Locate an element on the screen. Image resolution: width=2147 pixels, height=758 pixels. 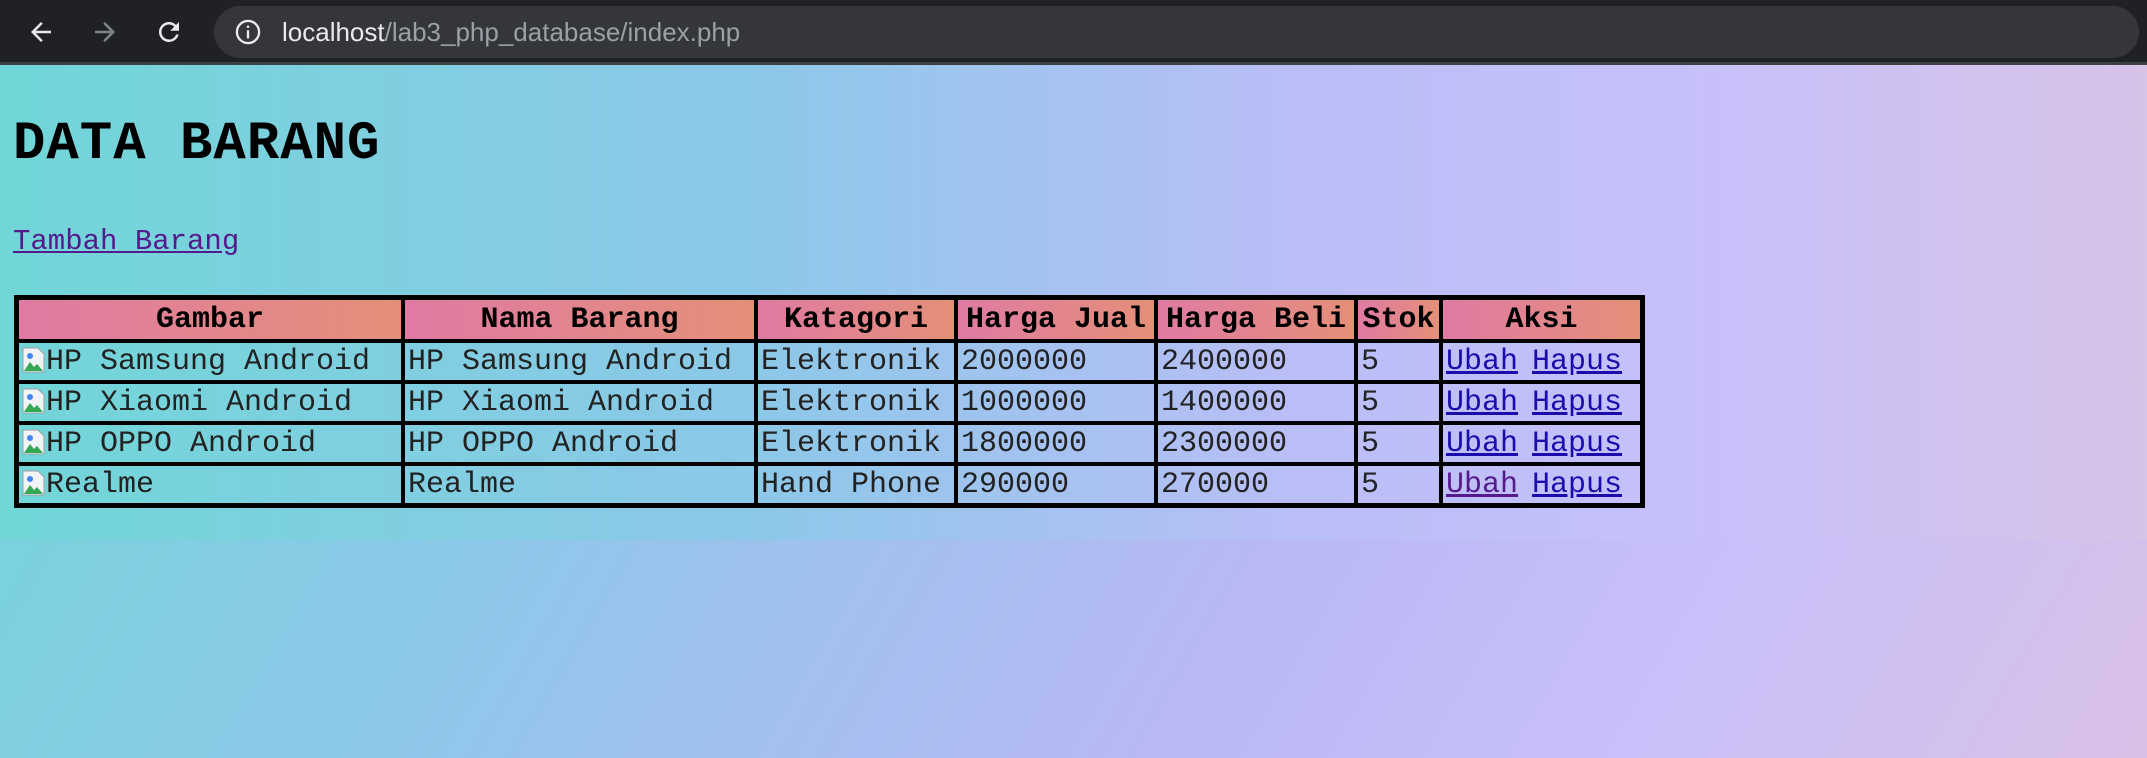
cell-gambar: HP OPPO Android is located at coordinates (210, 443).